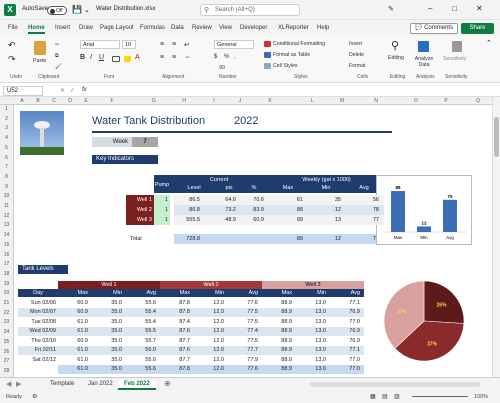 This screenshot has width=500, height=403. What do you see at coordinates (62, 385) in the screenshot?
I see `tab-template: Template` at bounding box center [62, 385].